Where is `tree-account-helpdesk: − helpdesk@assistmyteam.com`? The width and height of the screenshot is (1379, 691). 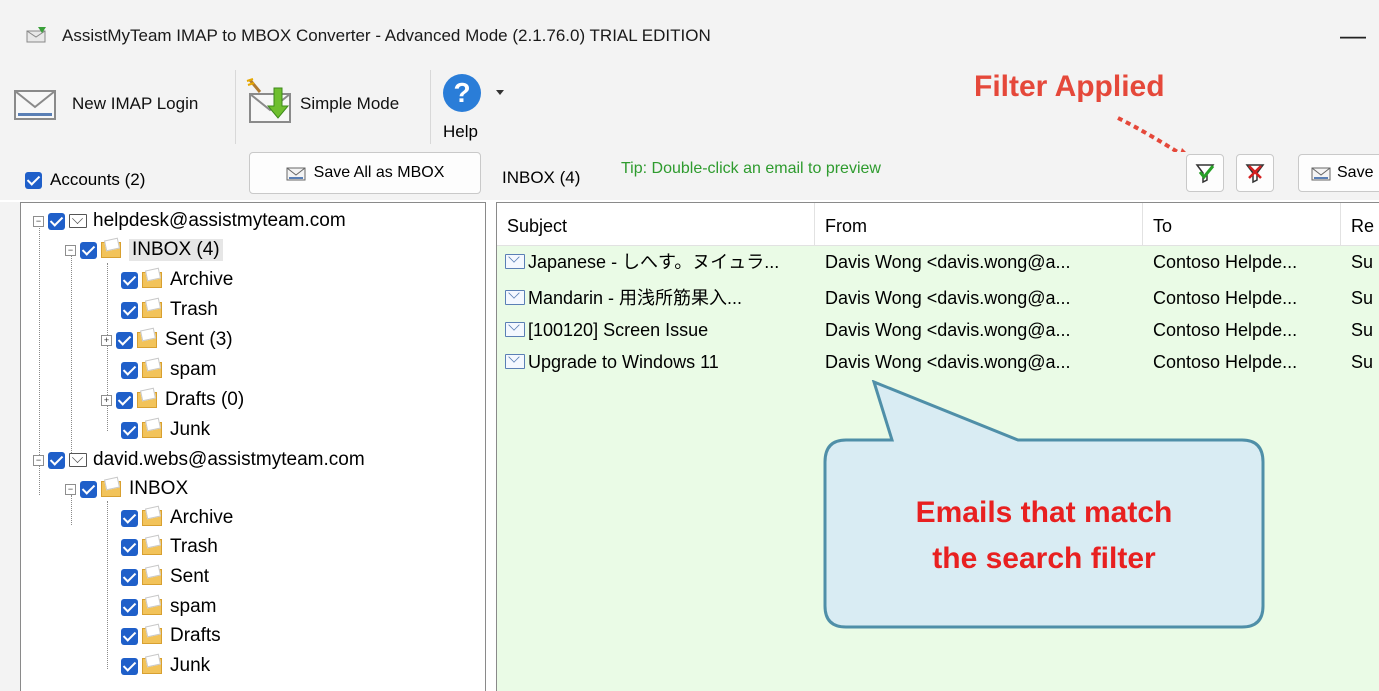 tree-account-helpdesk: − helpdesk@assistmyteam.com is located at coordinates (189, 221).